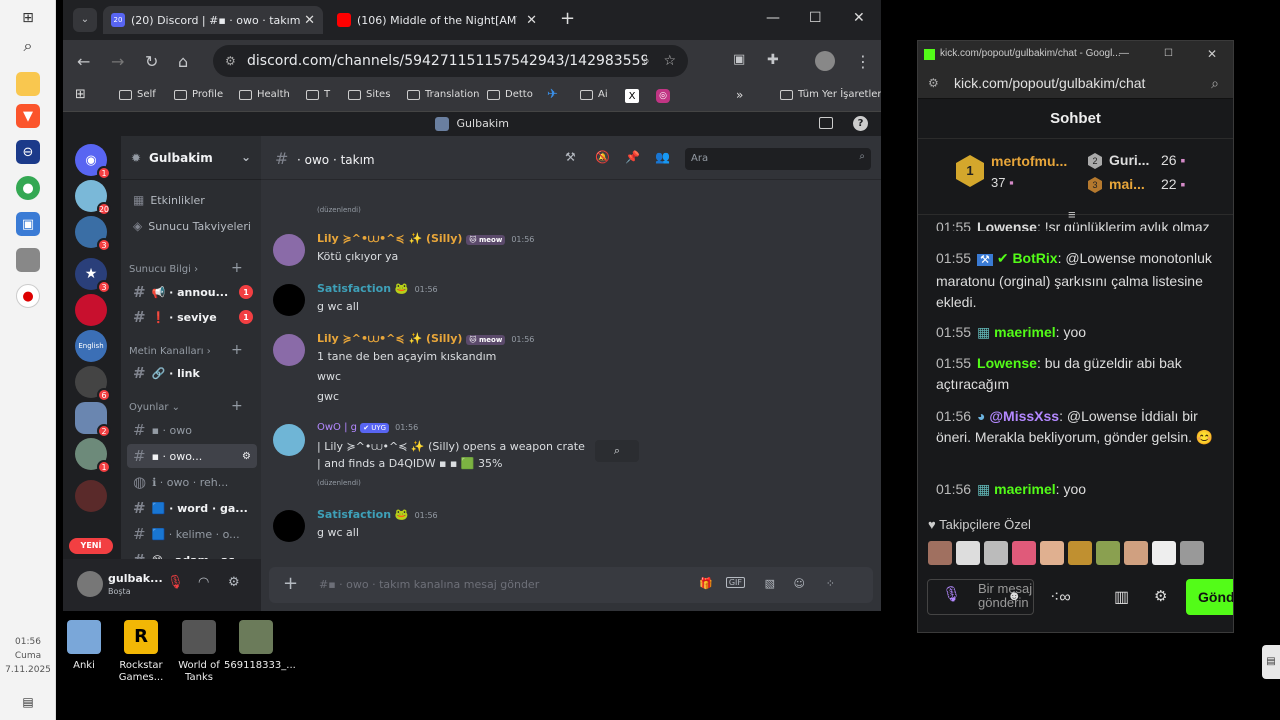 This screenshot has width=1280, height=720. I want to click on threads-icon: ⚒, so click(570, 157).